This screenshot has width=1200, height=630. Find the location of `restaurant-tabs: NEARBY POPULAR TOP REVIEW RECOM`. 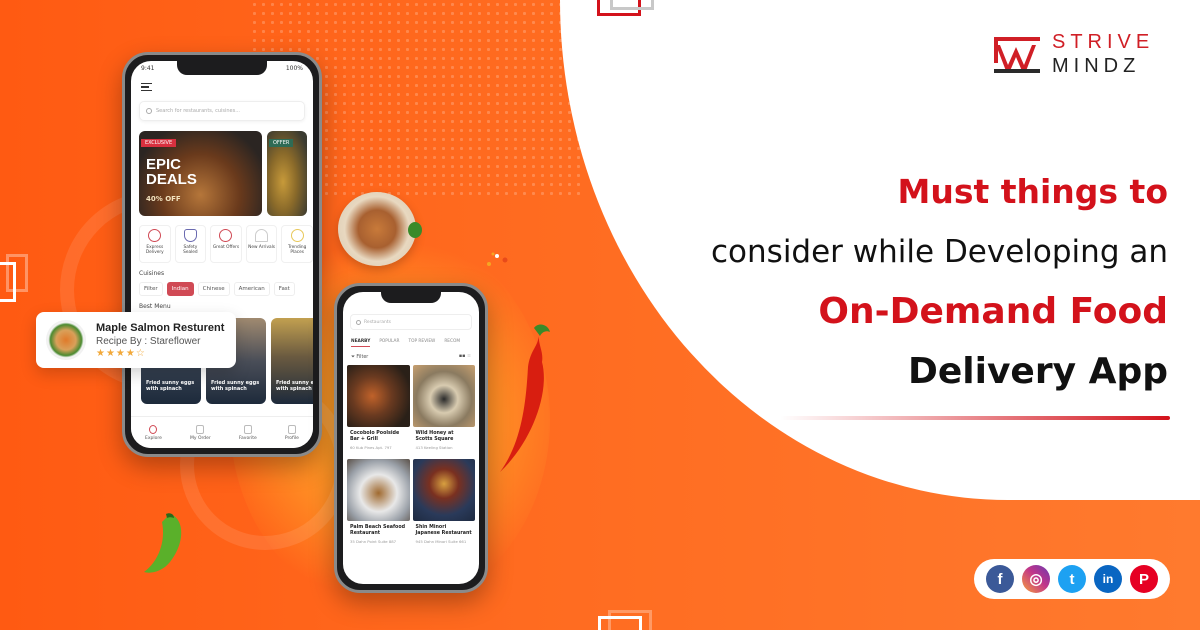

restaurant-tabs: NEARBY POPULAR TOP REVIEW RECOM is located at coordinates (415, 343).